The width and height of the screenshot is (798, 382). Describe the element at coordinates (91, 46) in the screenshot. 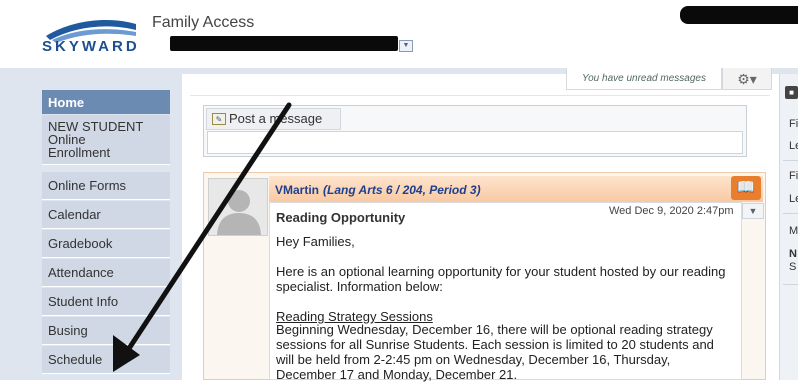

I see `logo-text: SKYWARD` at that location.